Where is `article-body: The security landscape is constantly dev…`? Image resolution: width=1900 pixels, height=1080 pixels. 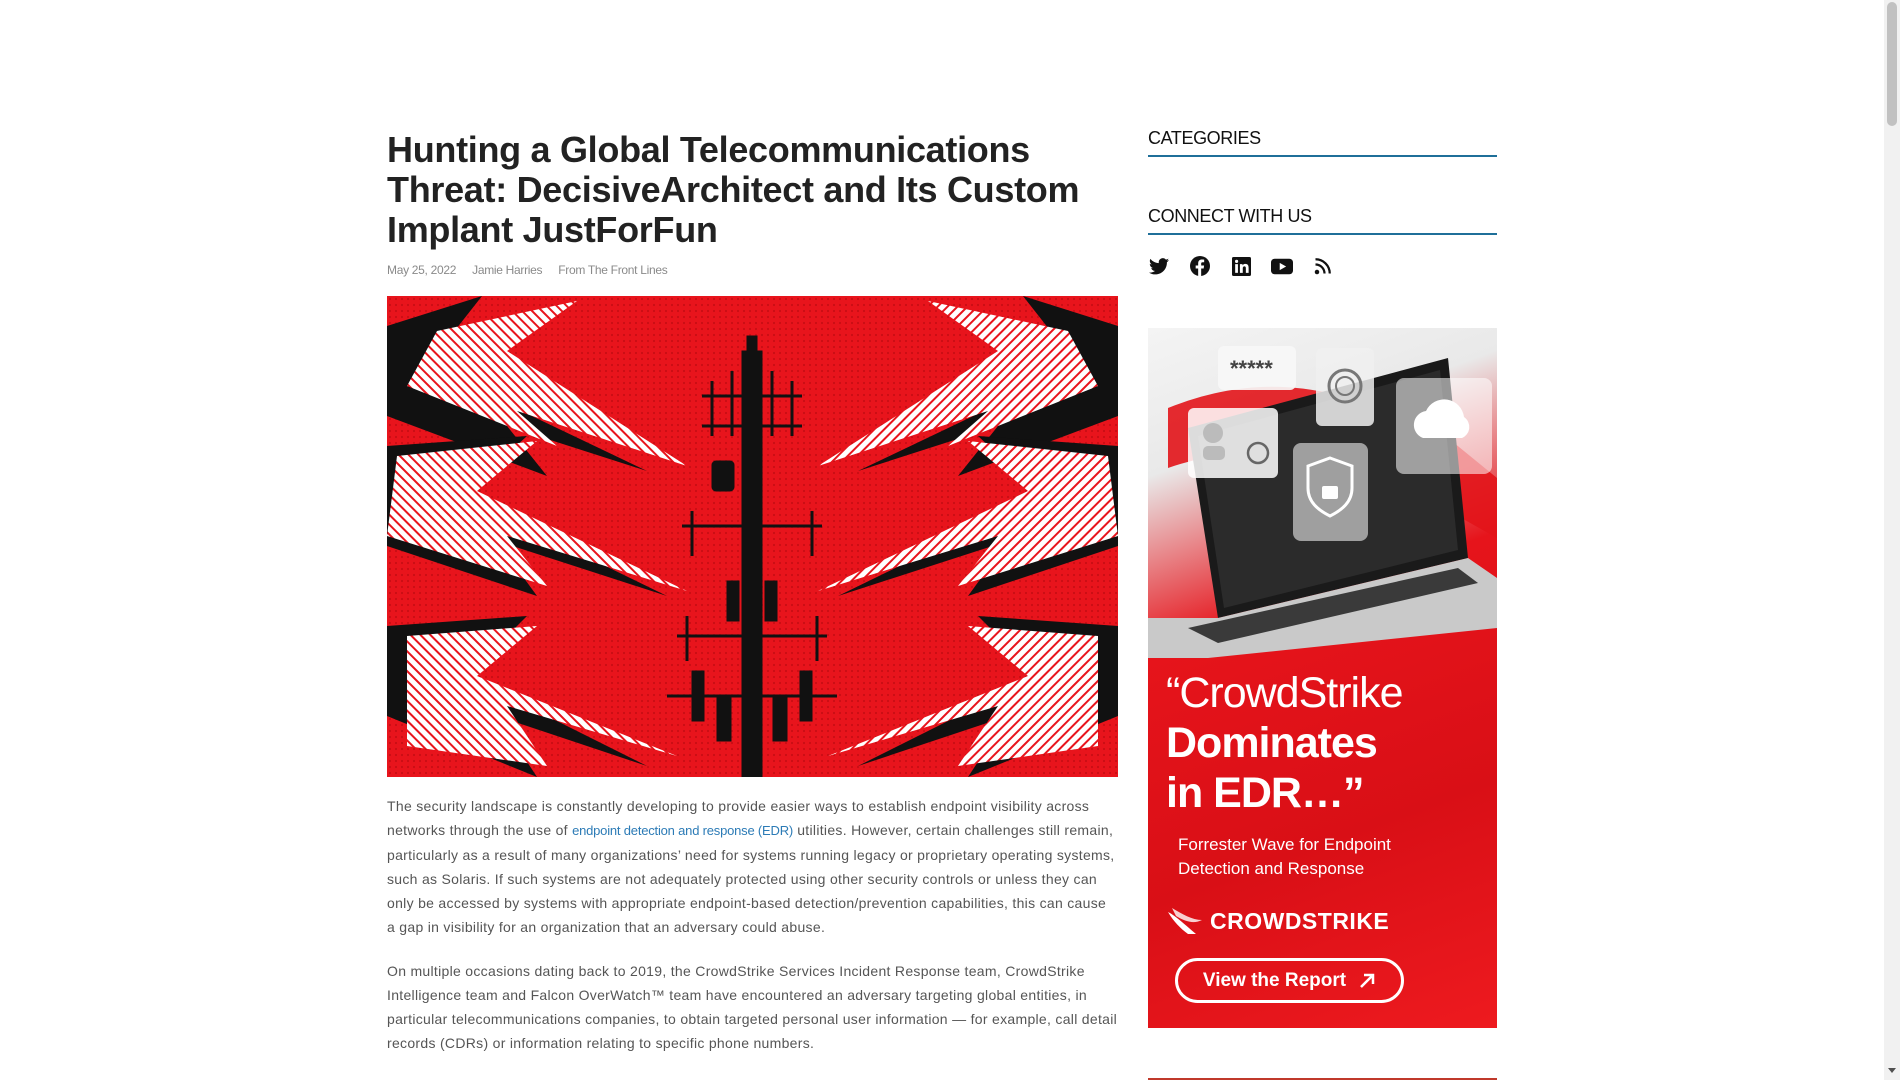
article-body: The security landscape is constantly dev… is located at coordinates (752, 934).